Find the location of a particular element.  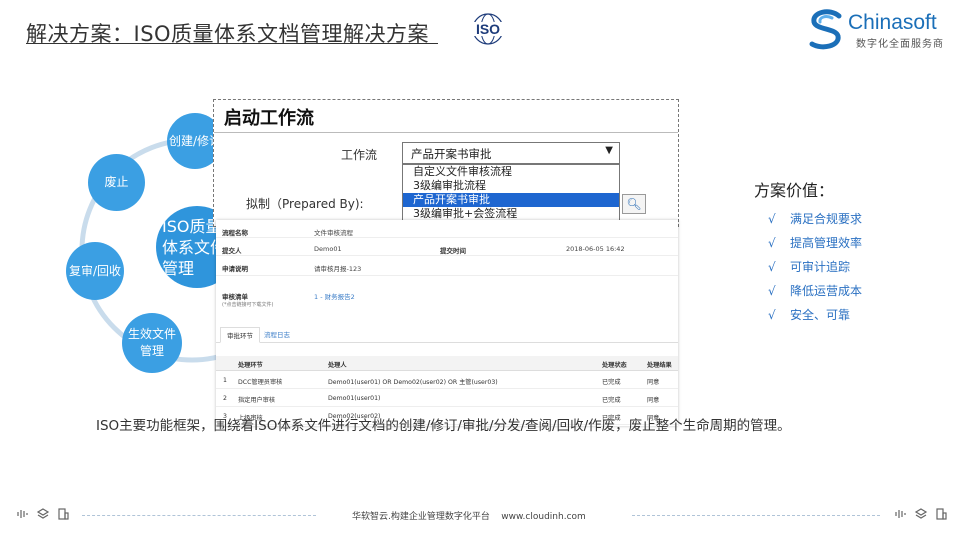

workflow-option: 3级编审批+会签流程 is located at coordinates (511, 214).